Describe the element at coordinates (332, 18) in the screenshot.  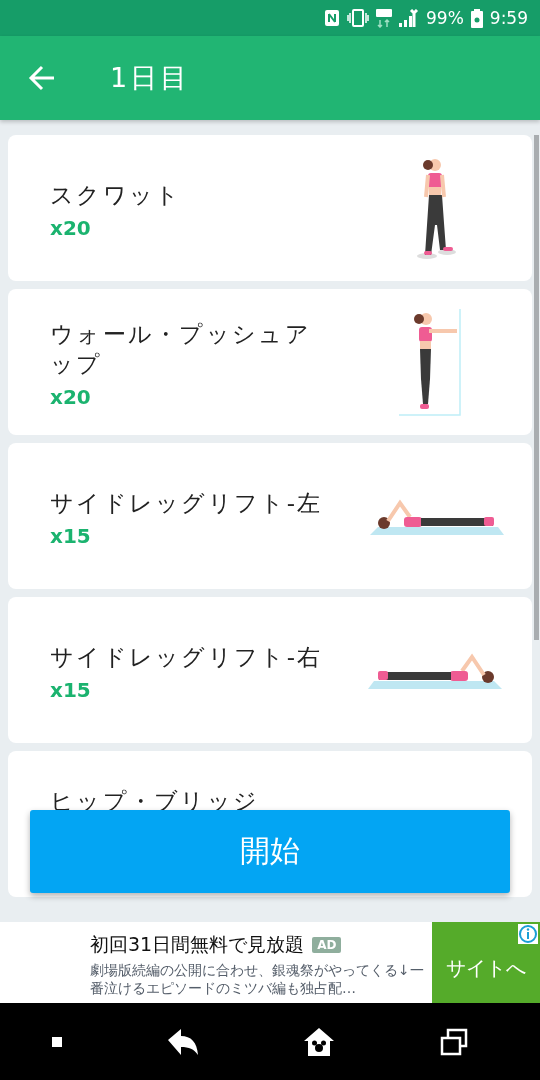
I see `nfc-icon` at that location.